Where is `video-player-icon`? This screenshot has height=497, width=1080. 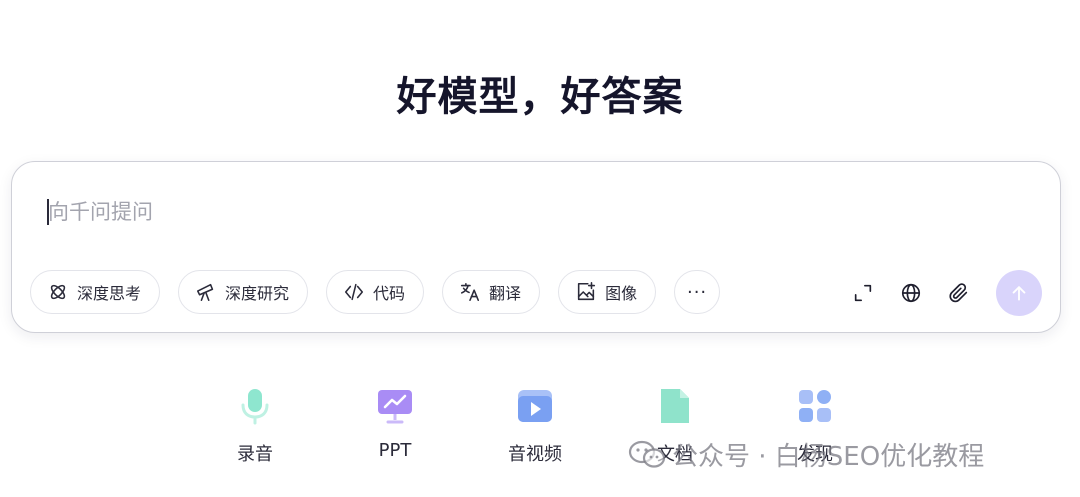 video-player-icon is located at coordinates (535, 406).